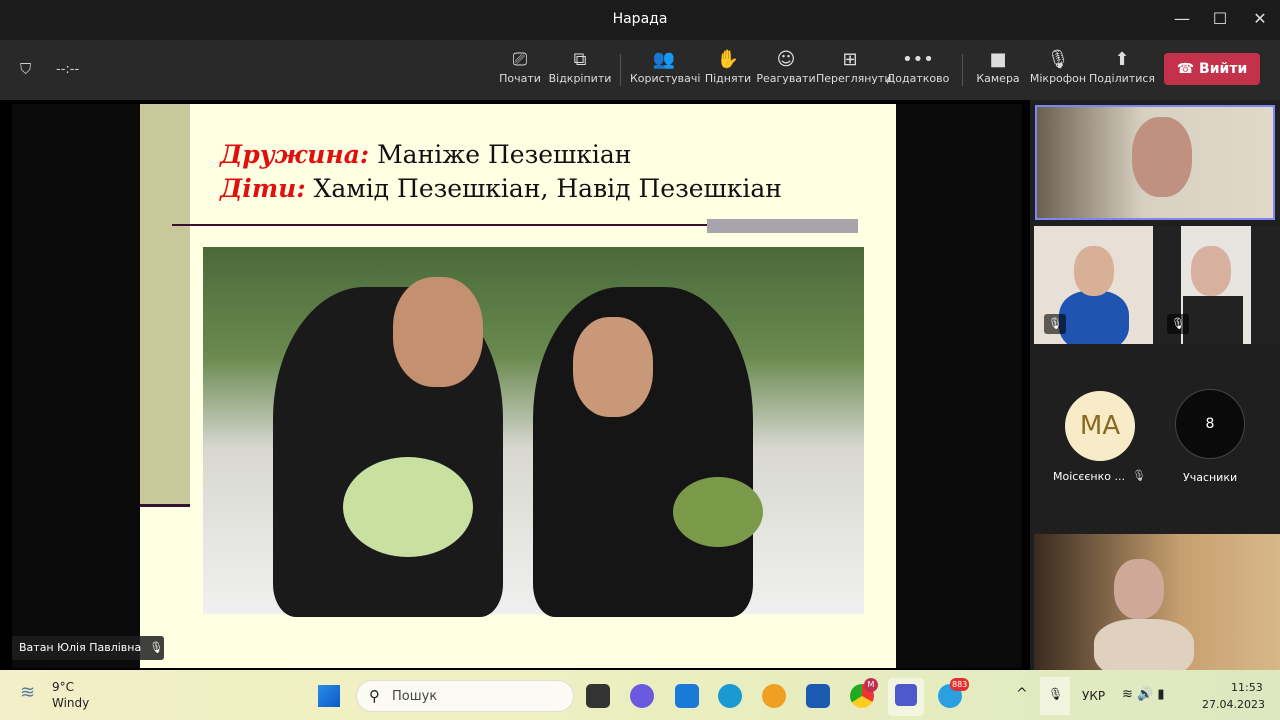  I want to click on button-label: Мікрофон, so click(1058, 78).